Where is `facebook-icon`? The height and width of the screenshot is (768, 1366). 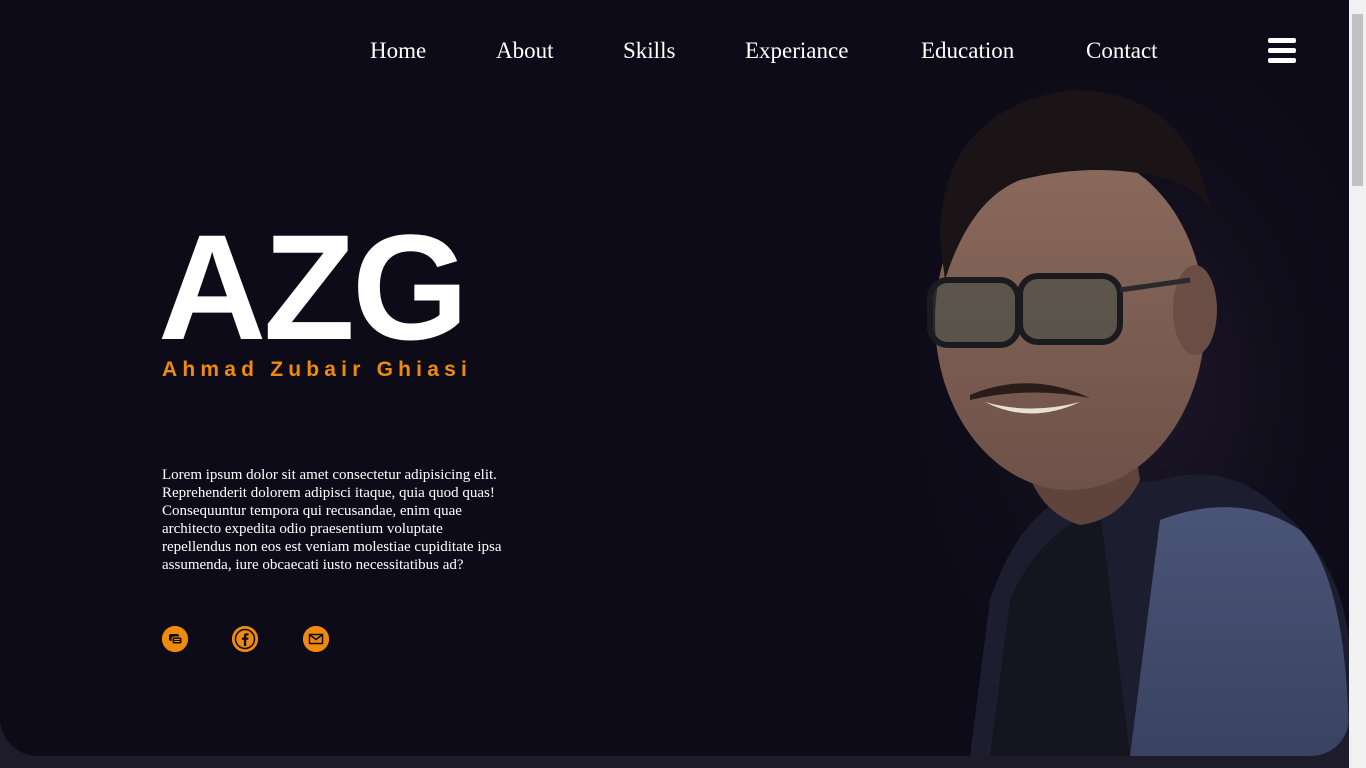 facebook-icon is located at coordinates (245, 639).